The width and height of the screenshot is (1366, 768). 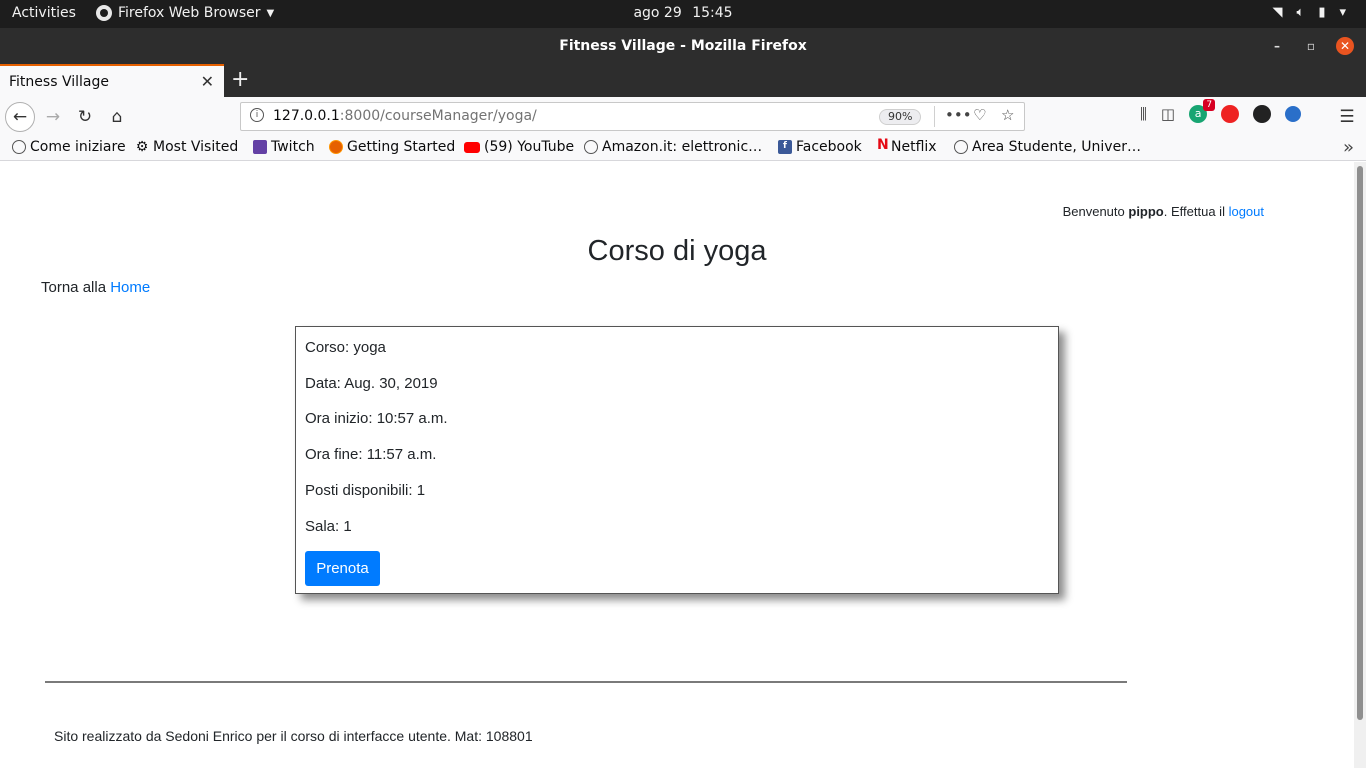 I want to click on hamburger-menu-icon: ☰, so click(x=1347, y=117).